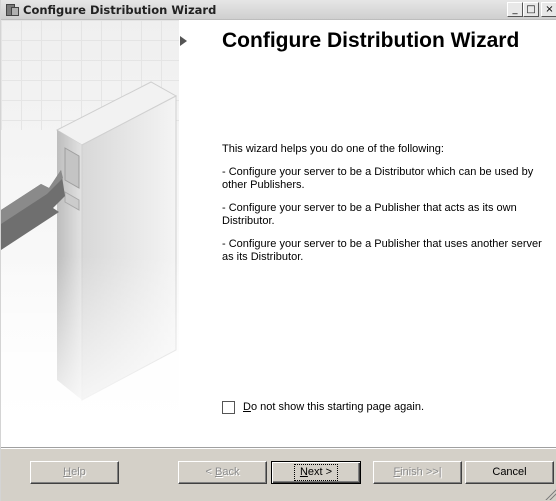 This screenshot has width=556, height=501. I want to click on next-button: Next >, so click(316, 472).